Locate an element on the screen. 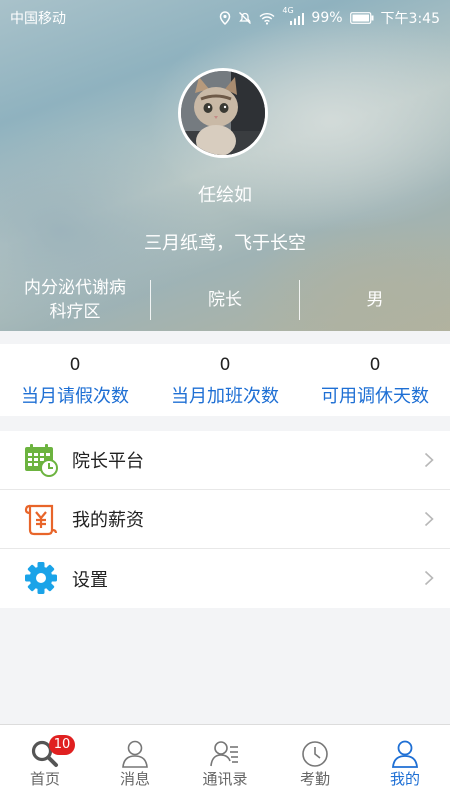  department-text: 内分泌代谢病科疗区 is located at coordinates (75, 300).